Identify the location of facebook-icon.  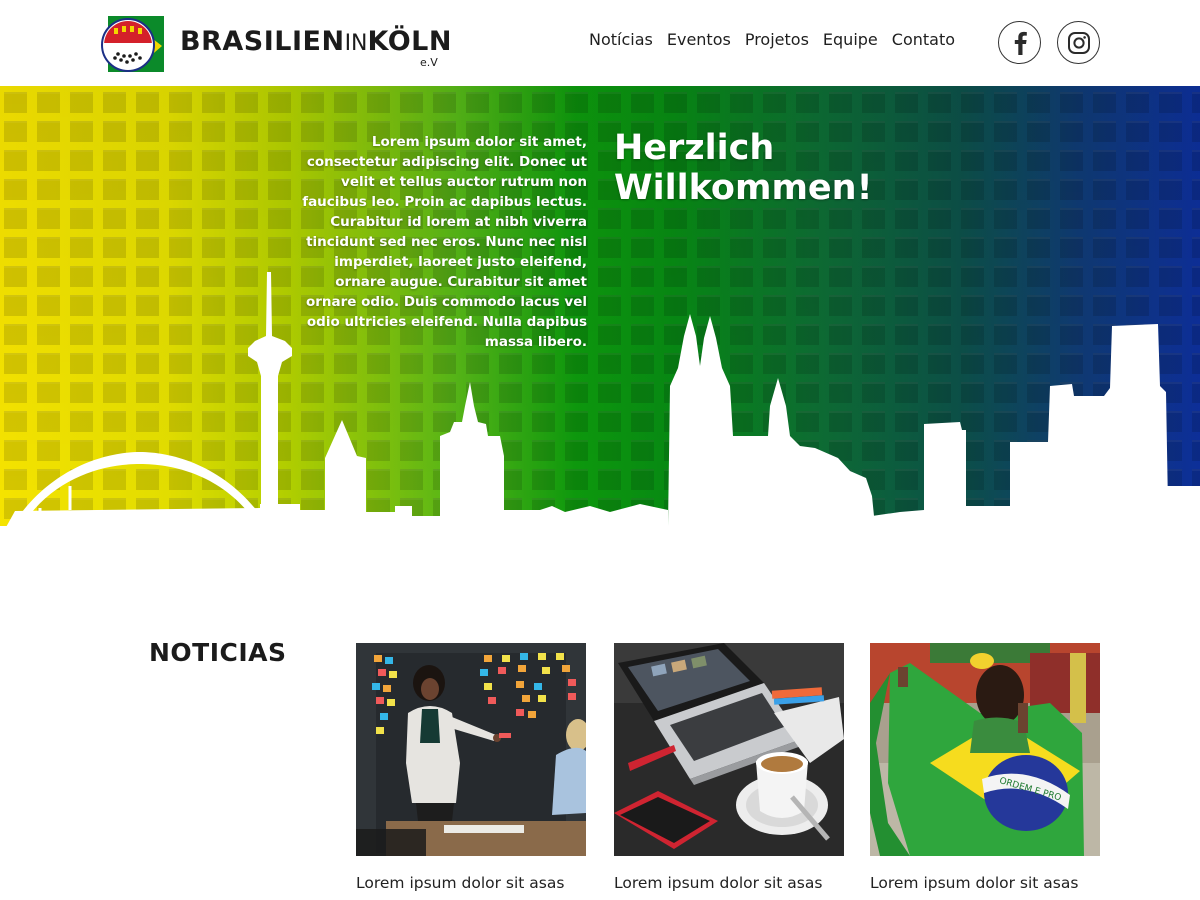
(1020, 43).